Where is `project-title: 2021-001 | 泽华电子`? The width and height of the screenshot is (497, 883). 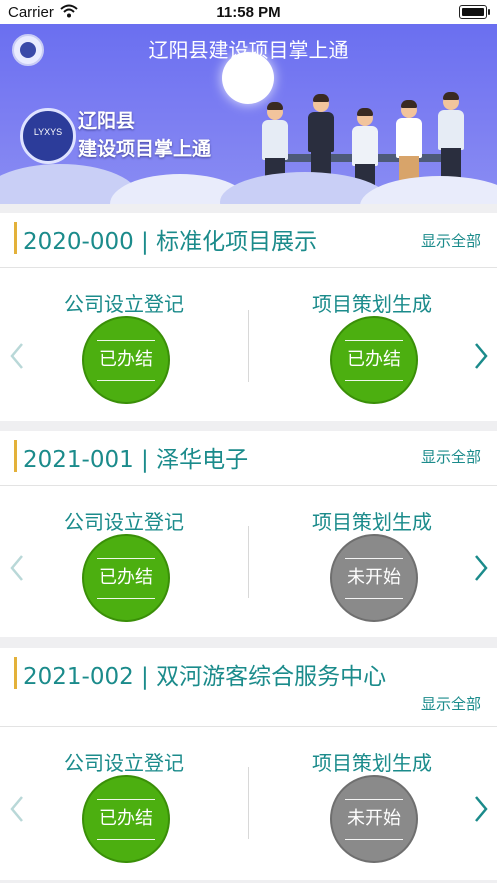
project-title: 2021-001 | 泽华电子 is located at coordinates (136, 460).